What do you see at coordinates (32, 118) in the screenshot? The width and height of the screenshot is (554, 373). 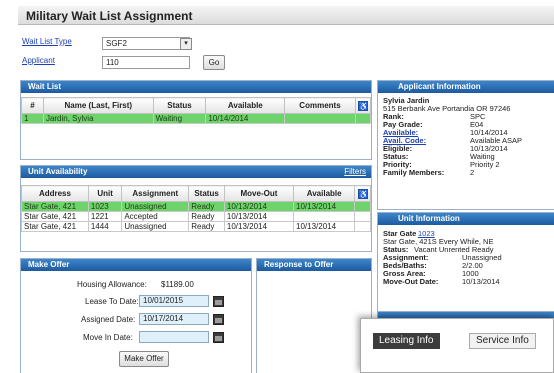 I see `row-num: 1` at bounding box center [32, 118].